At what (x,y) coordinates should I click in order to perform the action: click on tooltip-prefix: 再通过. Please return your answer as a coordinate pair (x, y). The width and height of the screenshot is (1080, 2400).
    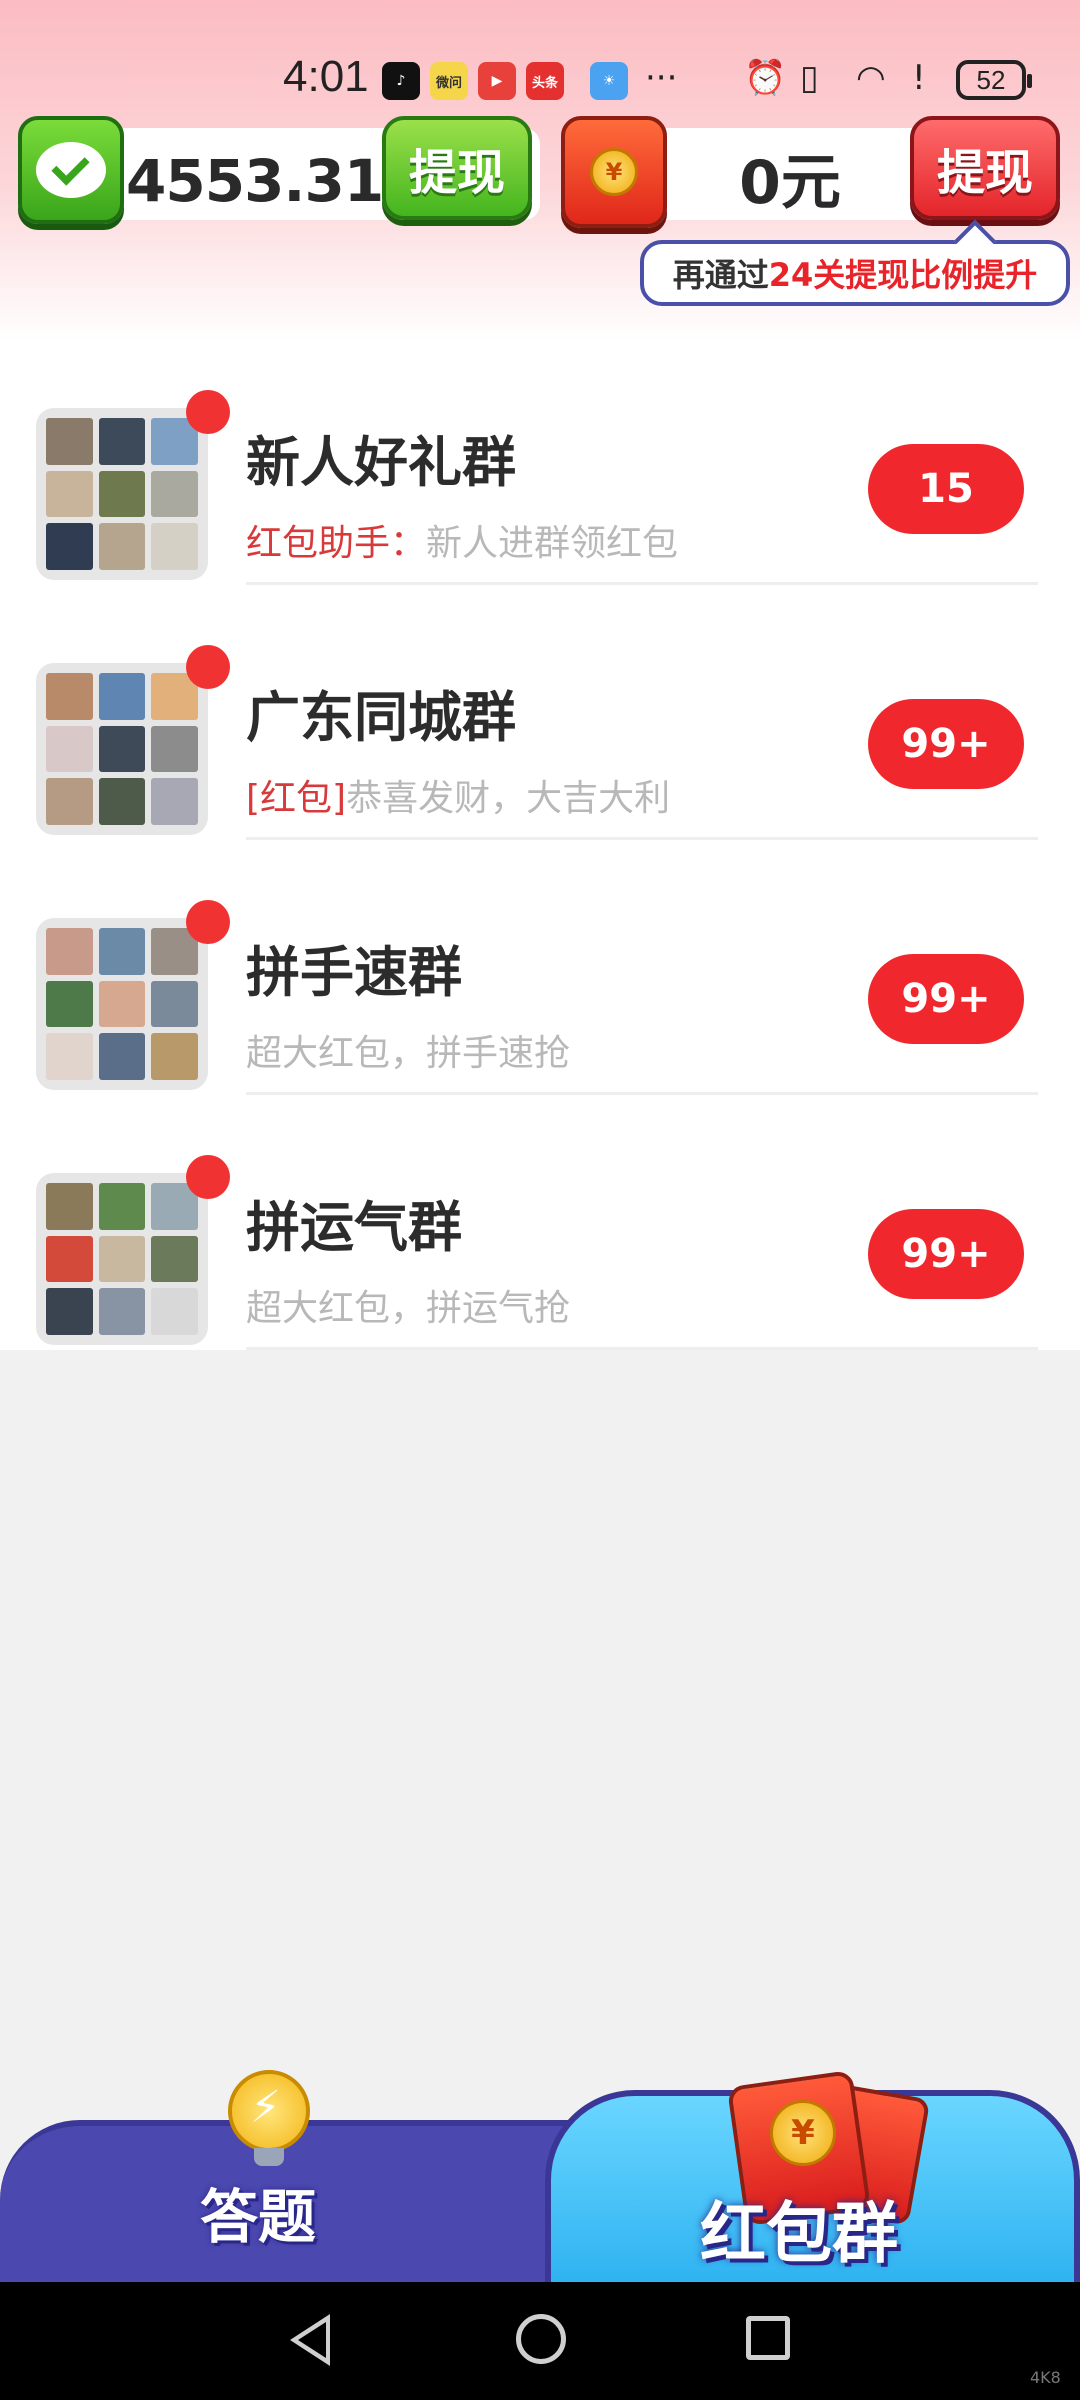
    Looking at the image, I should click on (720, 275).